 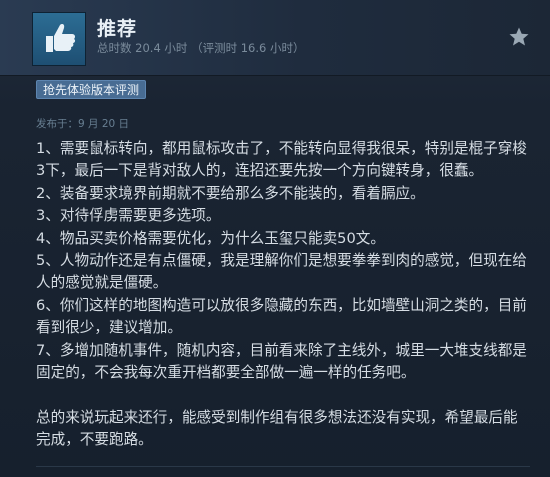 I want to click on early-access-badge: 抢先体验版本评测, so click(x=91, y=89).